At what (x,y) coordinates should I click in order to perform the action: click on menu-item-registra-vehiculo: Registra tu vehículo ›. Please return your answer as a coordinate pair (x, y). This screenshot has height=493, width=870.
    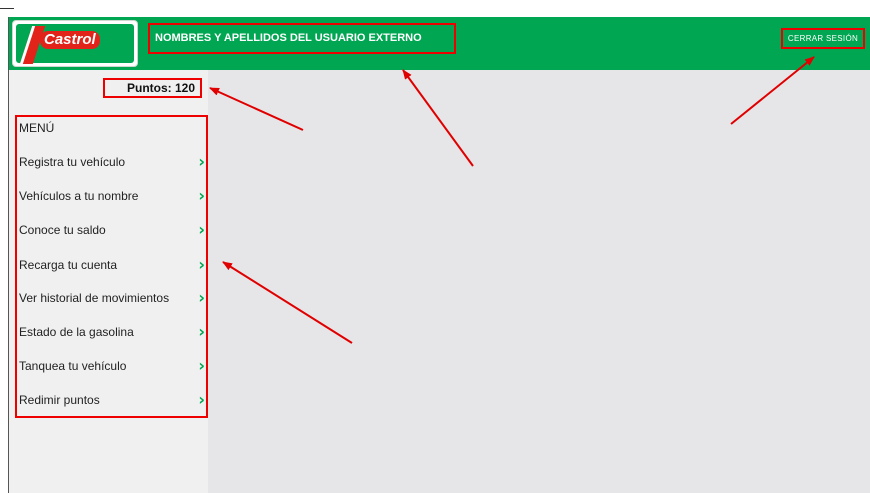
    Looking at the image, I should click on (114, 162).